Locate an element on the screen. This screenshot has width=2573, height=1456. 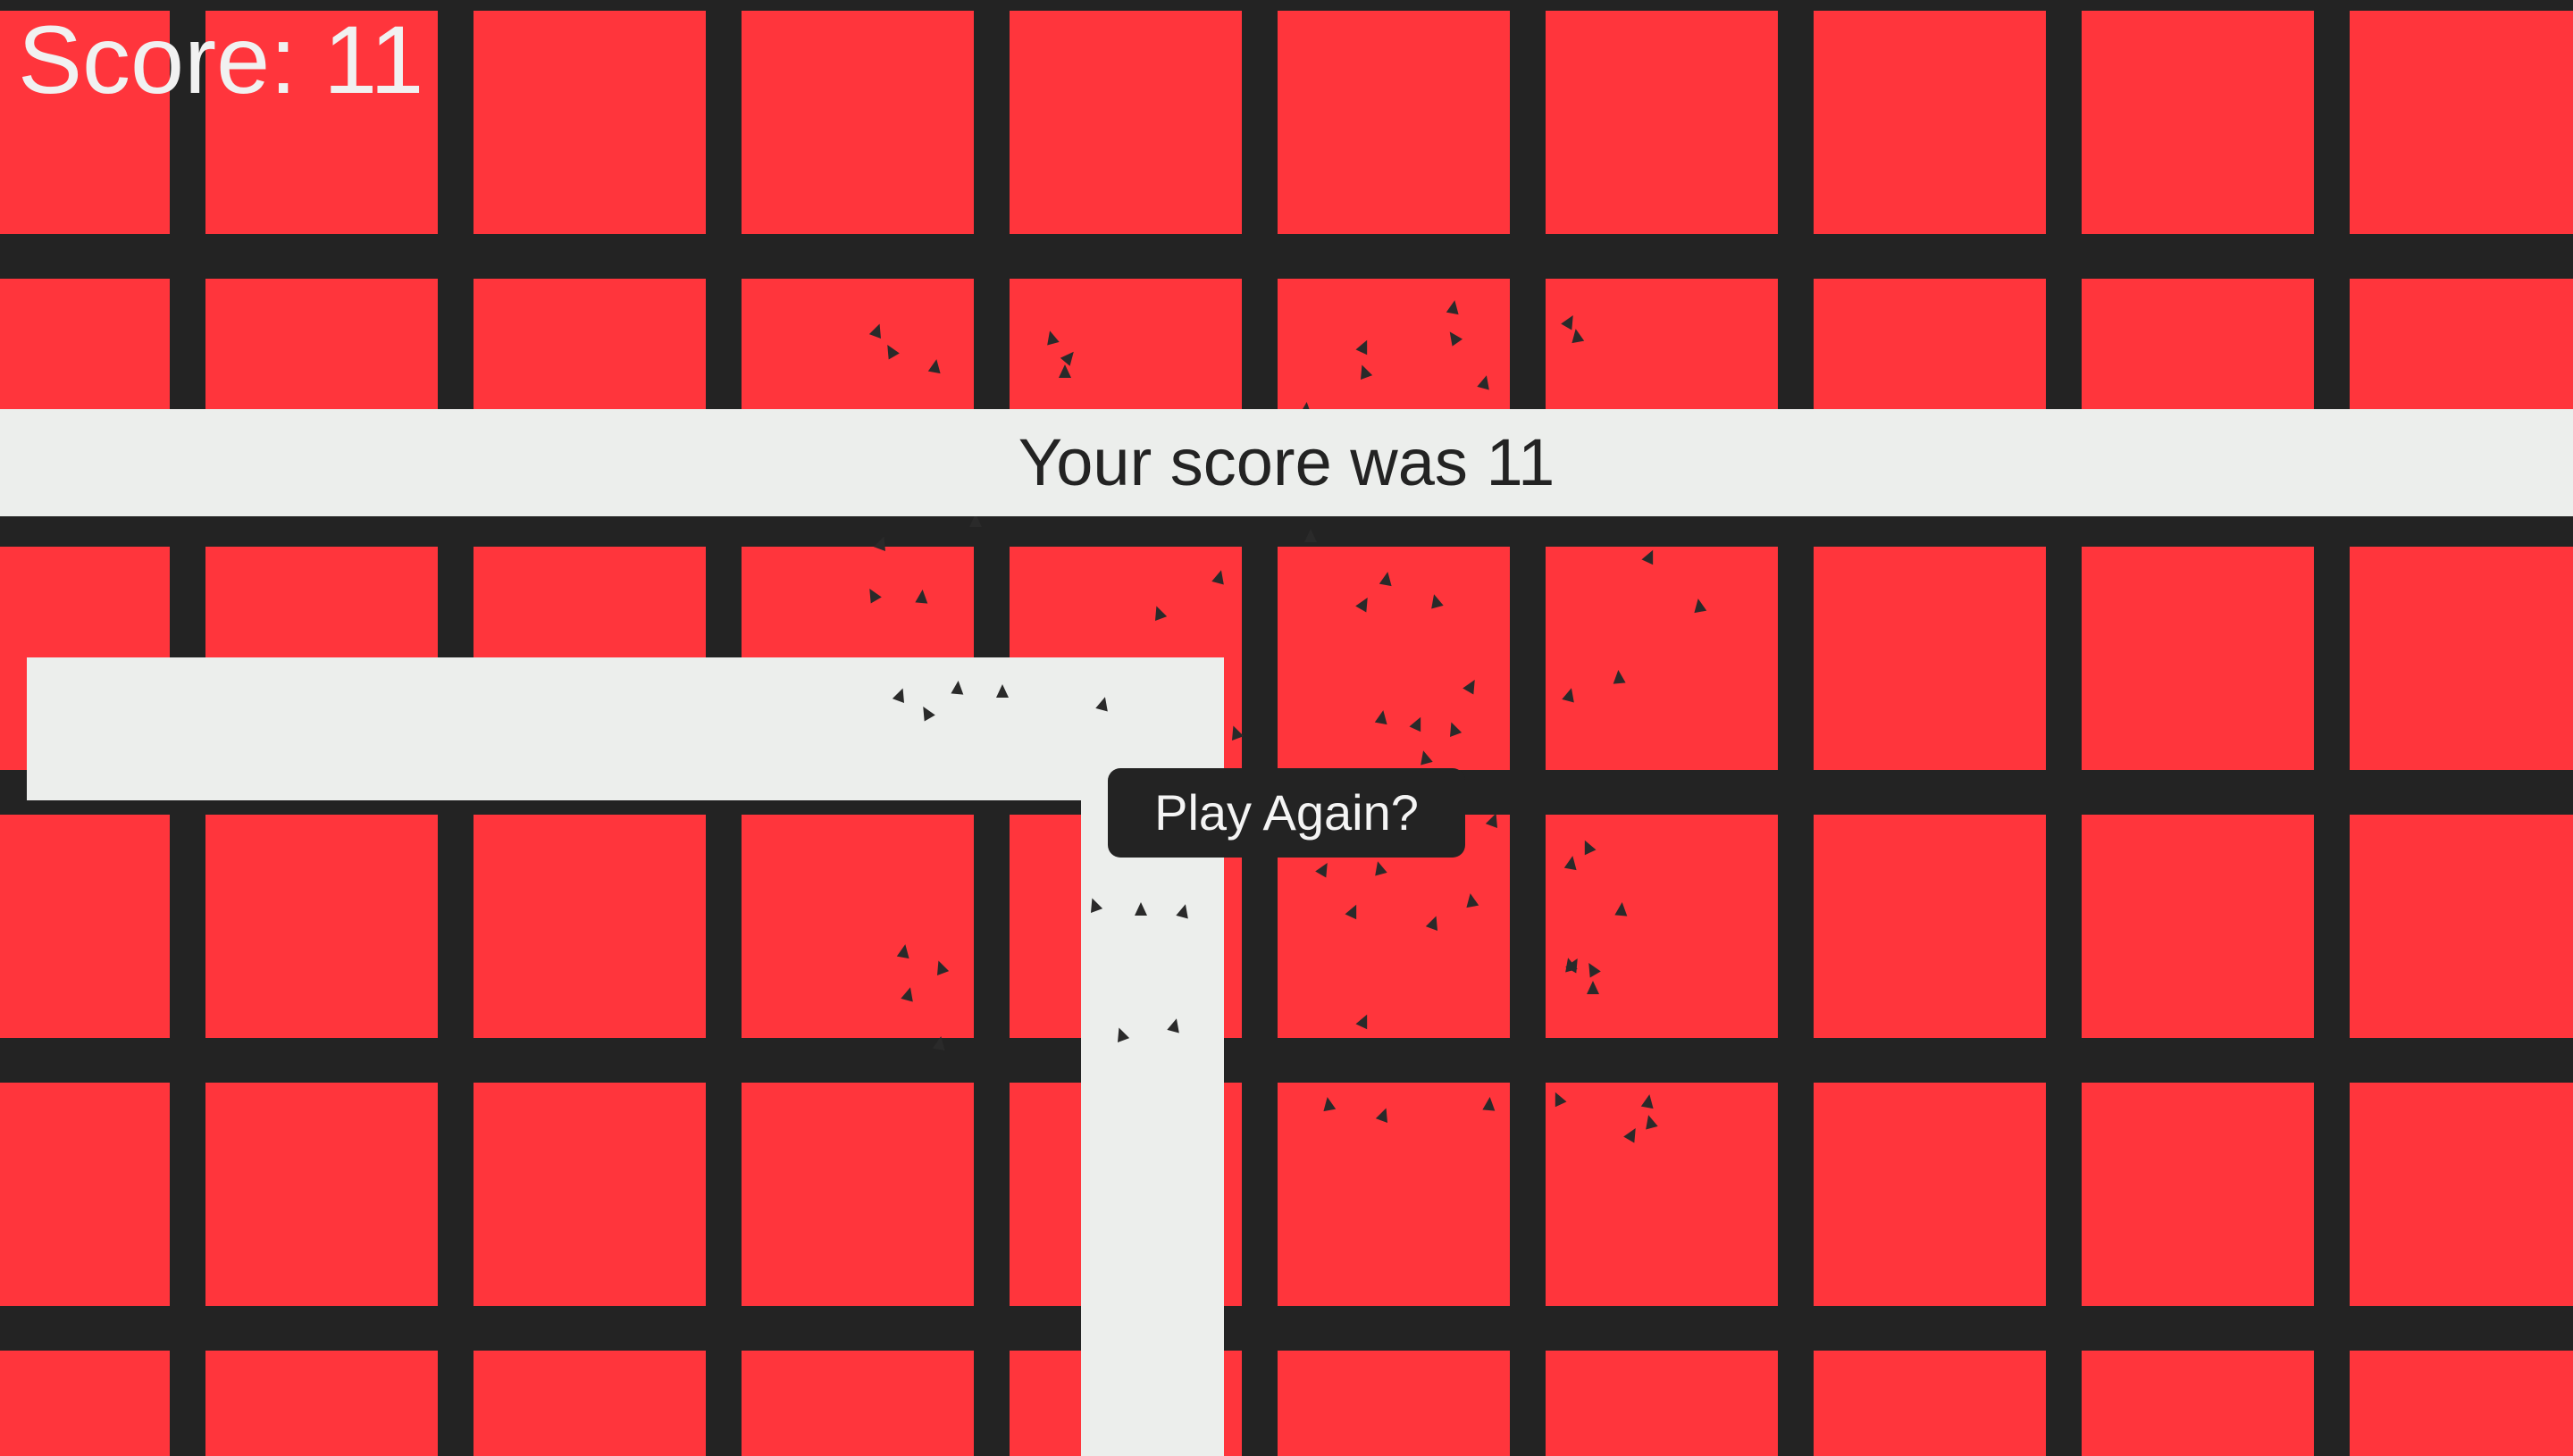
result-banner: Your score was 11 is located at coordinates (1286, 462).